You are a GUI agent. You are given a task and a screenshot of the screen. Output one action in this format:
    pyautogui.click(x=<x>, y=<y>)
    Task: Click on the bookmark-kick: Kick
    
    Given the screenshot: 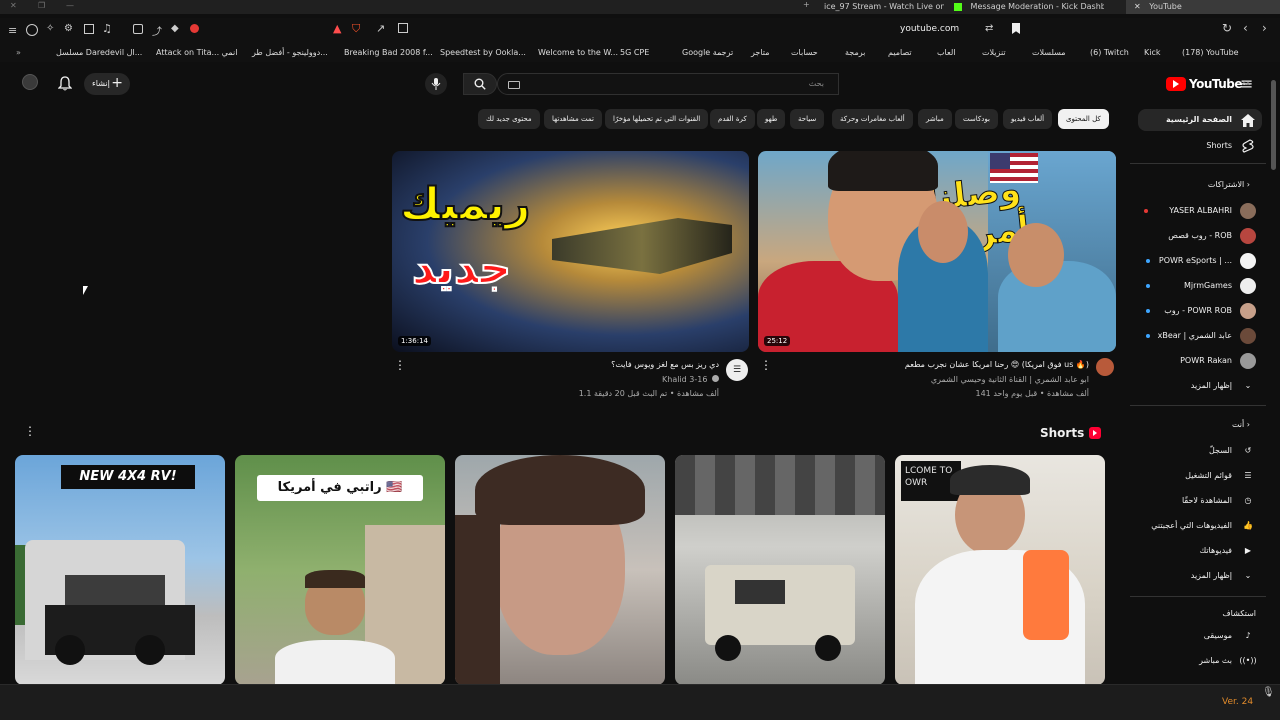 What is the action you would take?
    pyautogui.click(x=1152, y=53)
    